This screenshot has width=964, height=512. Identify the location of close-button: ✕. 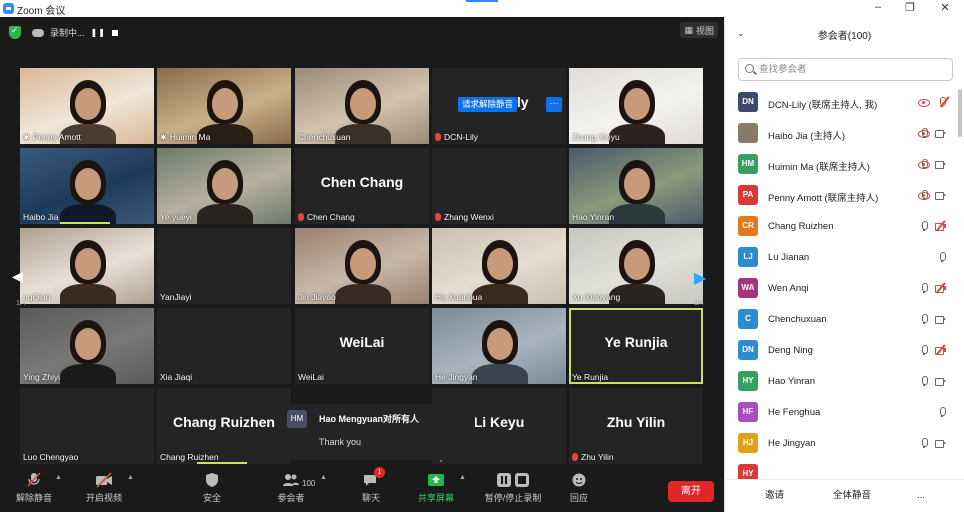
(945, 7).